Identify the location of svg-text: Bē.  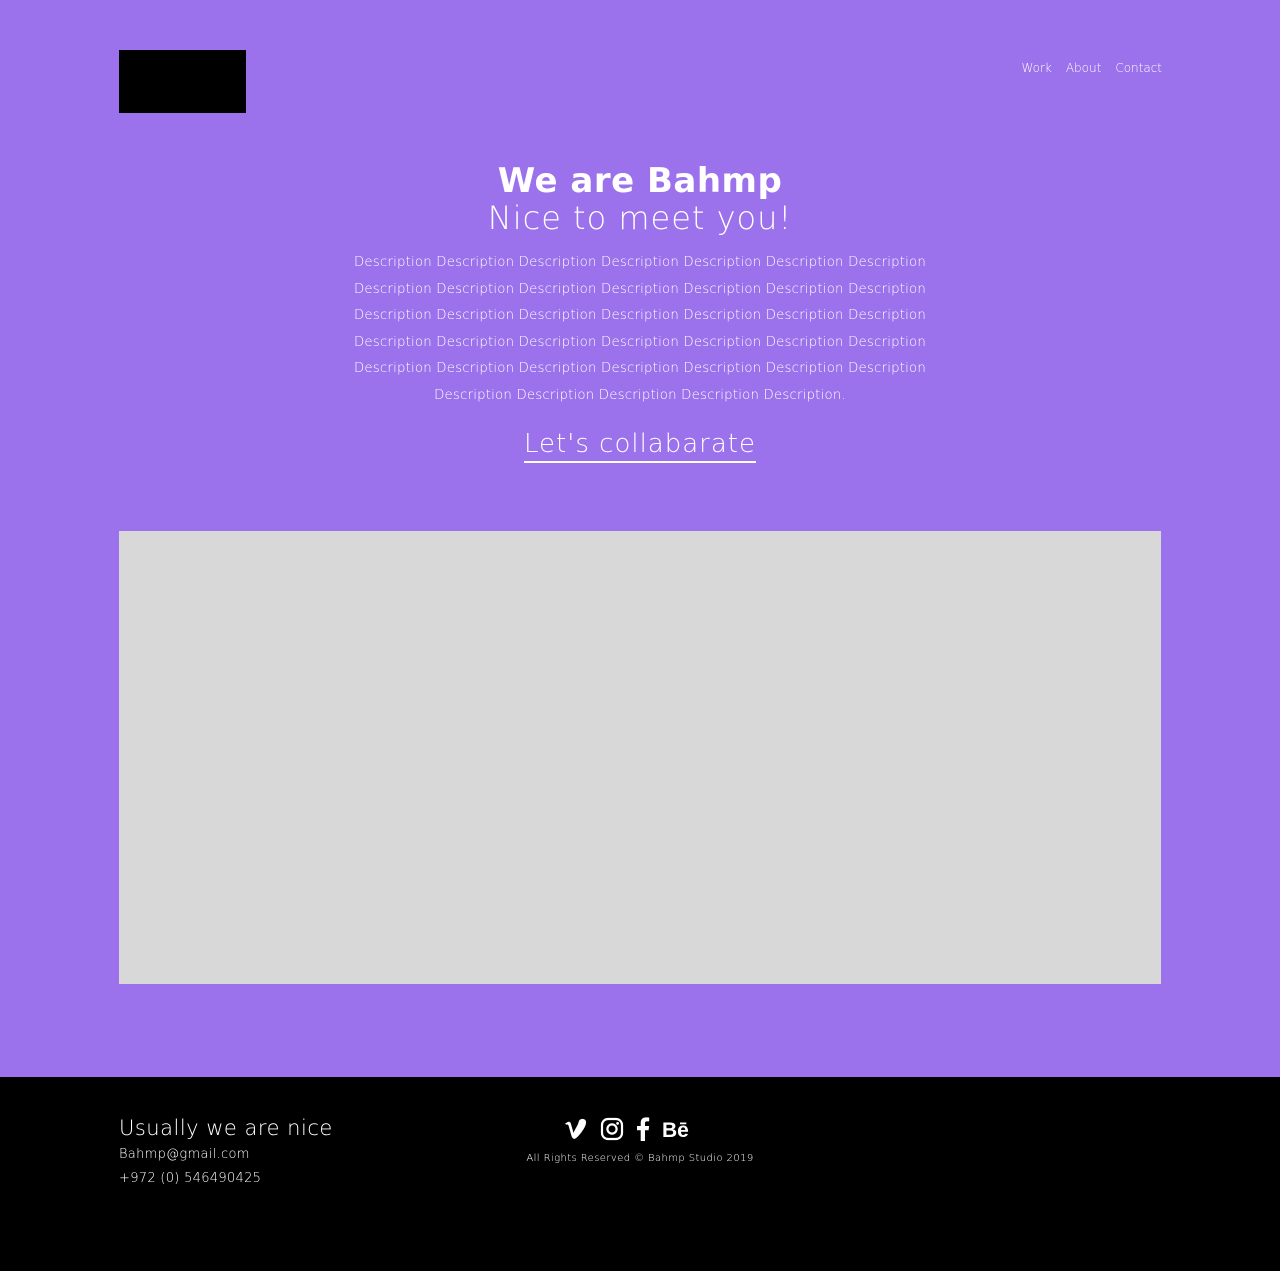
(675, 1129).